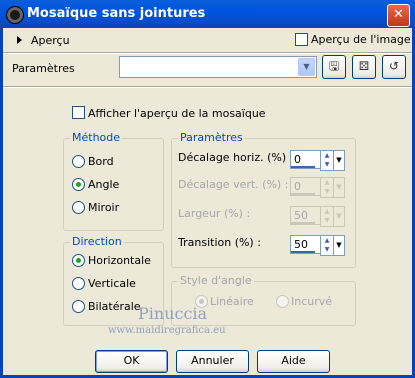  Describe the element at coordinates (214, 213) in the screenshot. I see `width-label: Largeur (%) :` at that location.